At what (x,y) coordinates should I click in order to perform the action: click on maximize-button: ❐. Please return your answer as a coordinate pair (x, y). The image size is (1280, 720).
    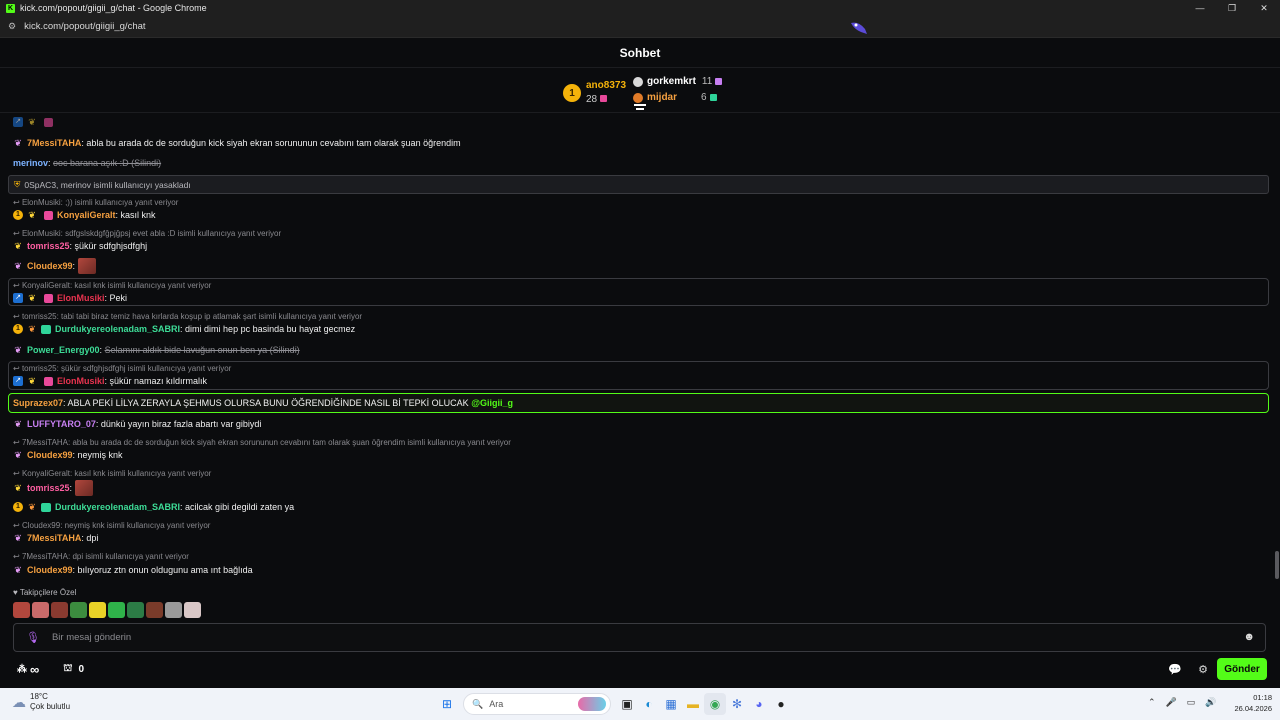
    Looking at the image, I should click on (1232, 8).